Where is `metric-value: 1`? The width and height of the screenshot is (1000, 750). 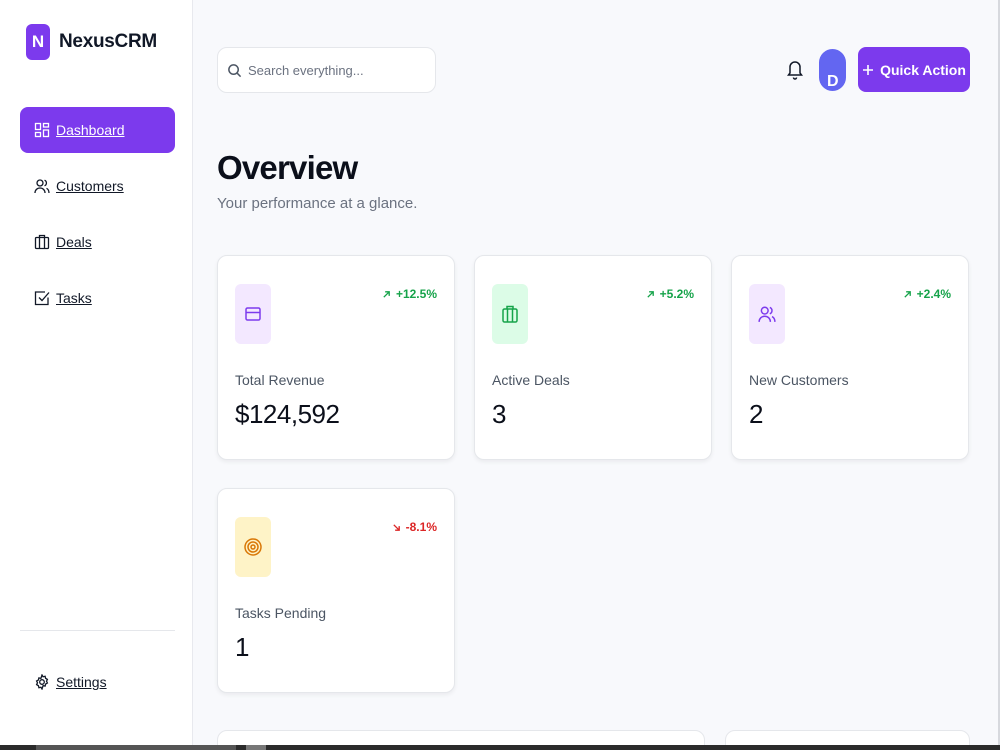
metric-value: 1 is located at coordinates (242, 647).